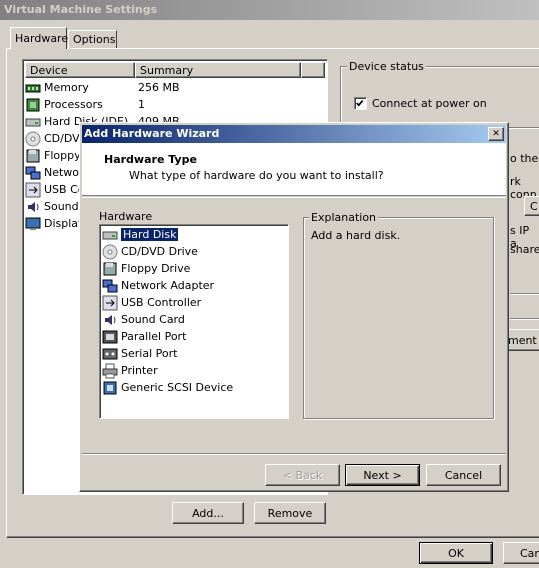  I want to click on cancel-button-label: Can, so click(529, 553).